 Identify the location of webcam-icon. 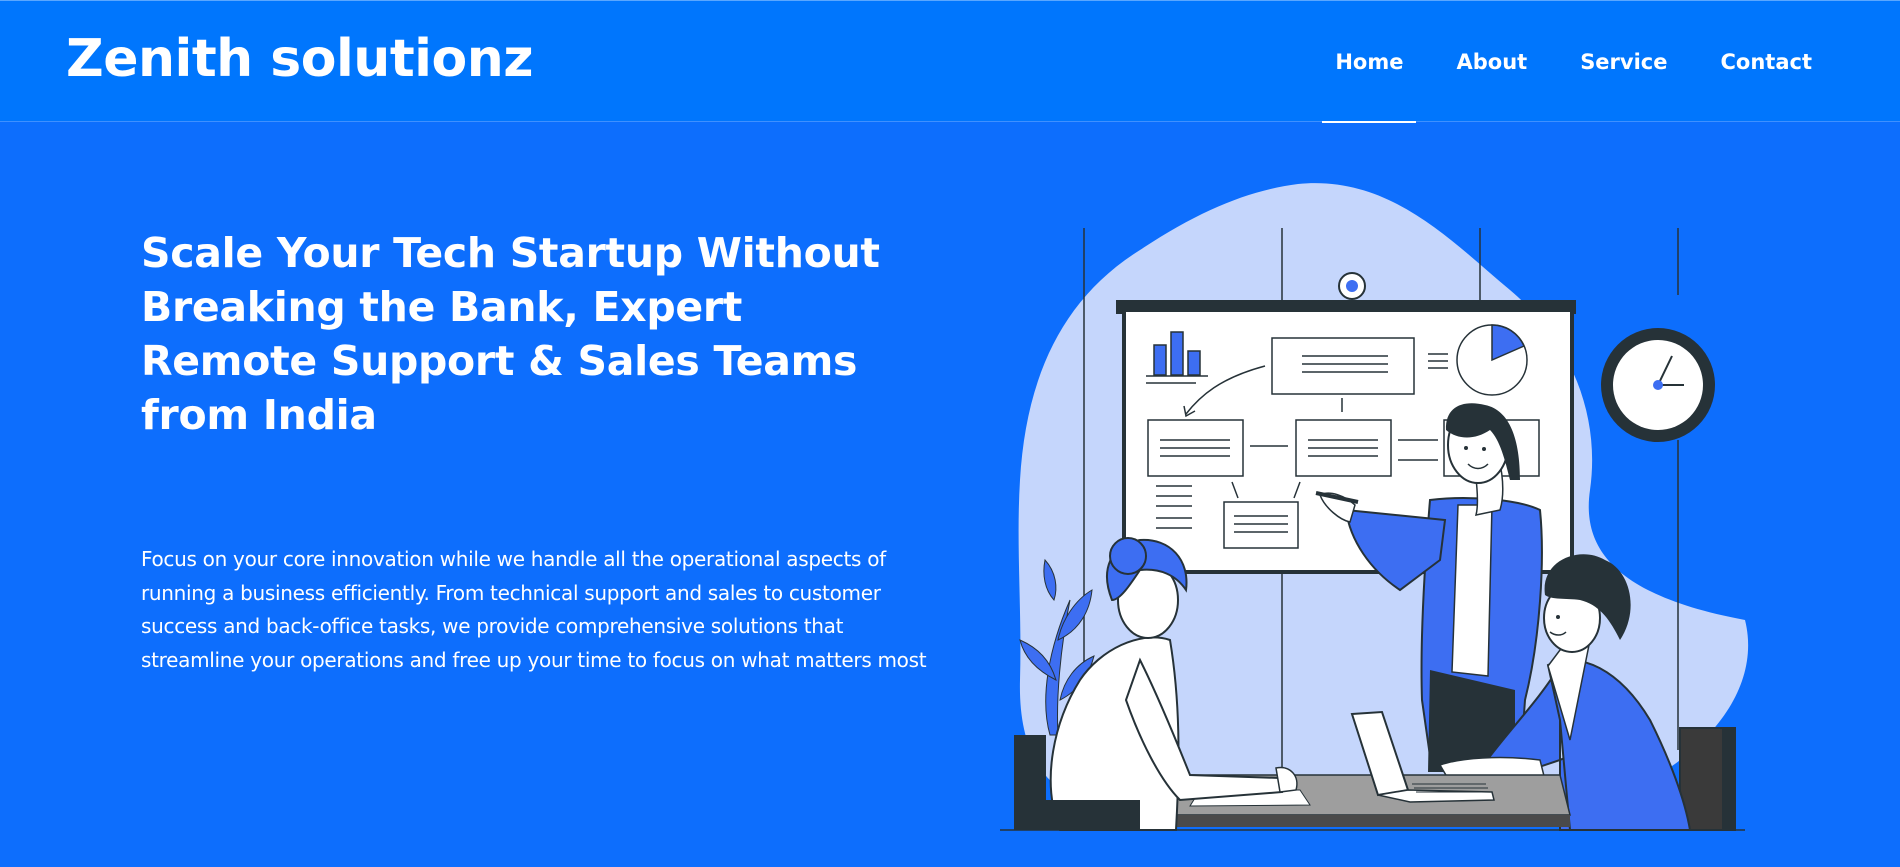
(1352, 286).